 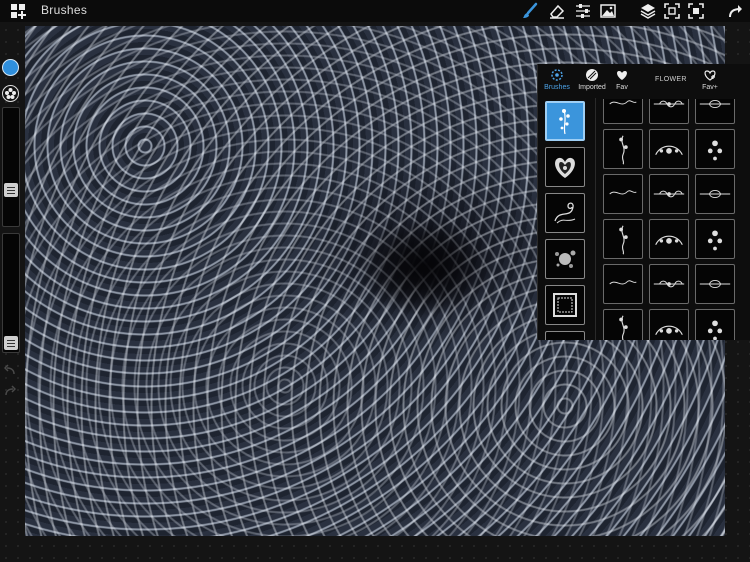 I want to click on category-frame, so click(x=565, y=305).